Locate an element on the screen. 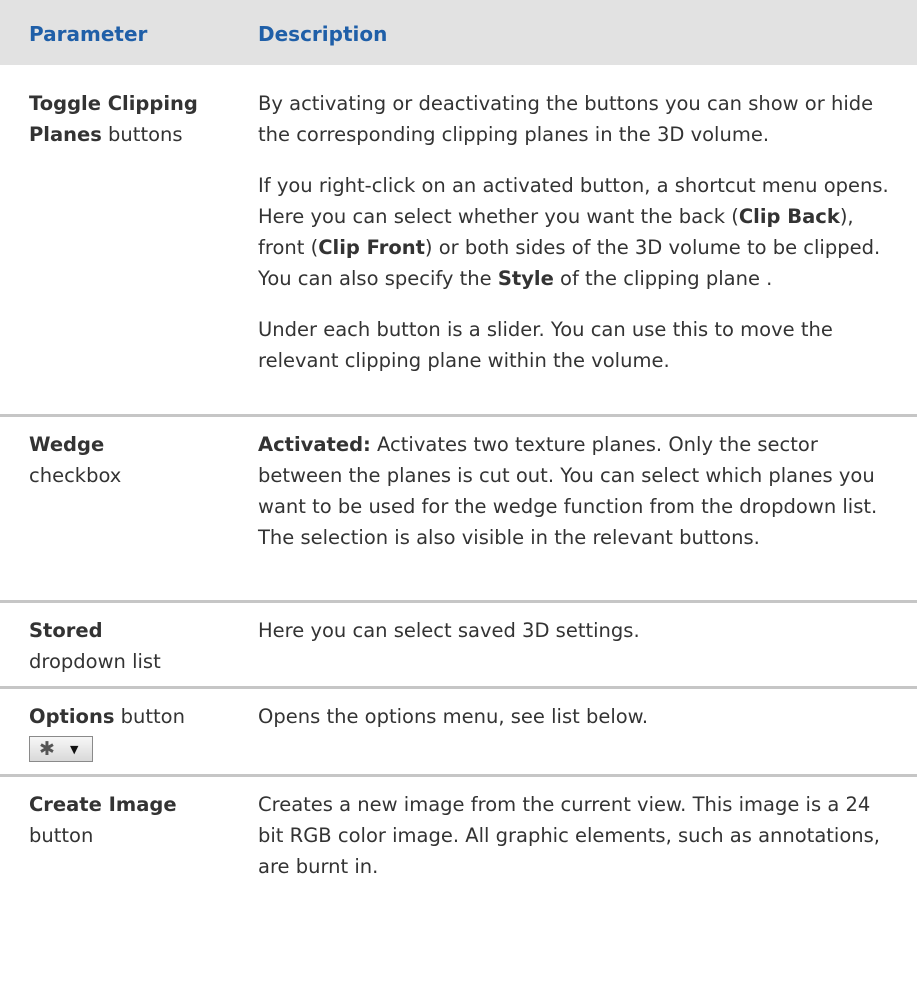 The width and height of the screenshot is (917, 1001). param-name: Create Image is located at coordinates (103, 804).